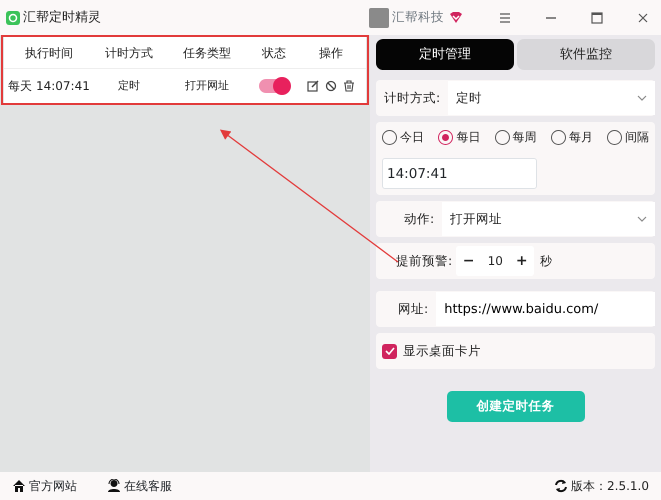 Image resolution: width=661 pixels, height=500 pixels. What do you see at coordinates (62, 17) in the screenshot?
I see `window-title: 汇帮定时精灵` at bounding box center [62, 17].